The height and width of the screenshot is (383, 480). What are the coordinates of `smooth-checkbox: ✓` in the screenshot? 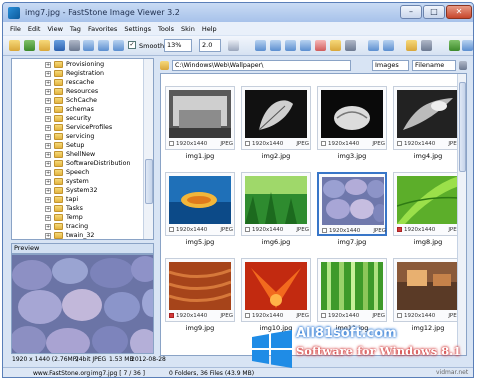 It's located at (132, 45).